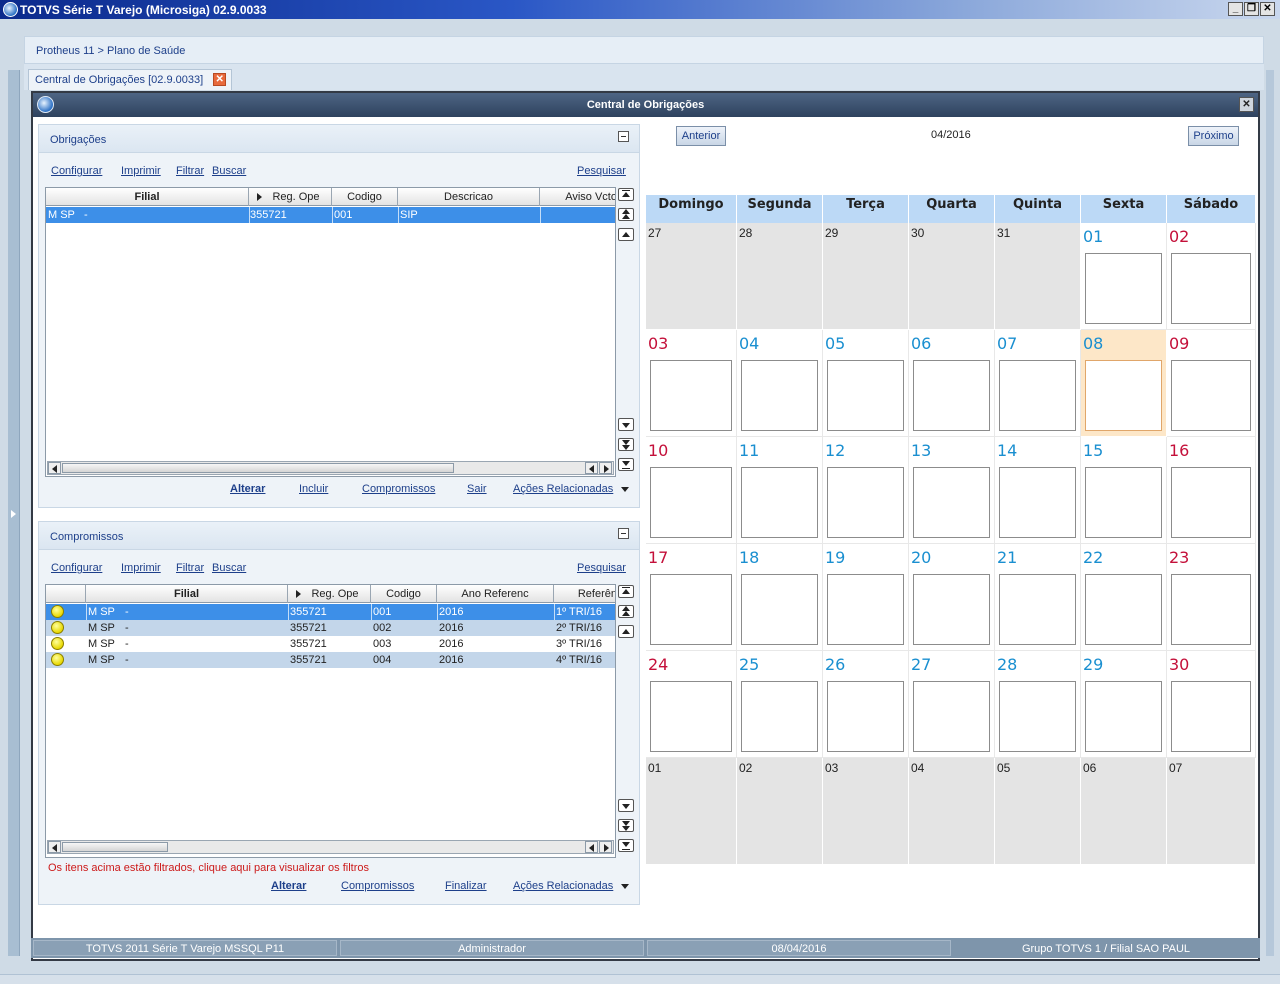 This screenshot has height=984, width=1280. What do you see at coordinates (623, 136) in the screenshot?
I see `collapse-icon` at bounding box center [623, 136].